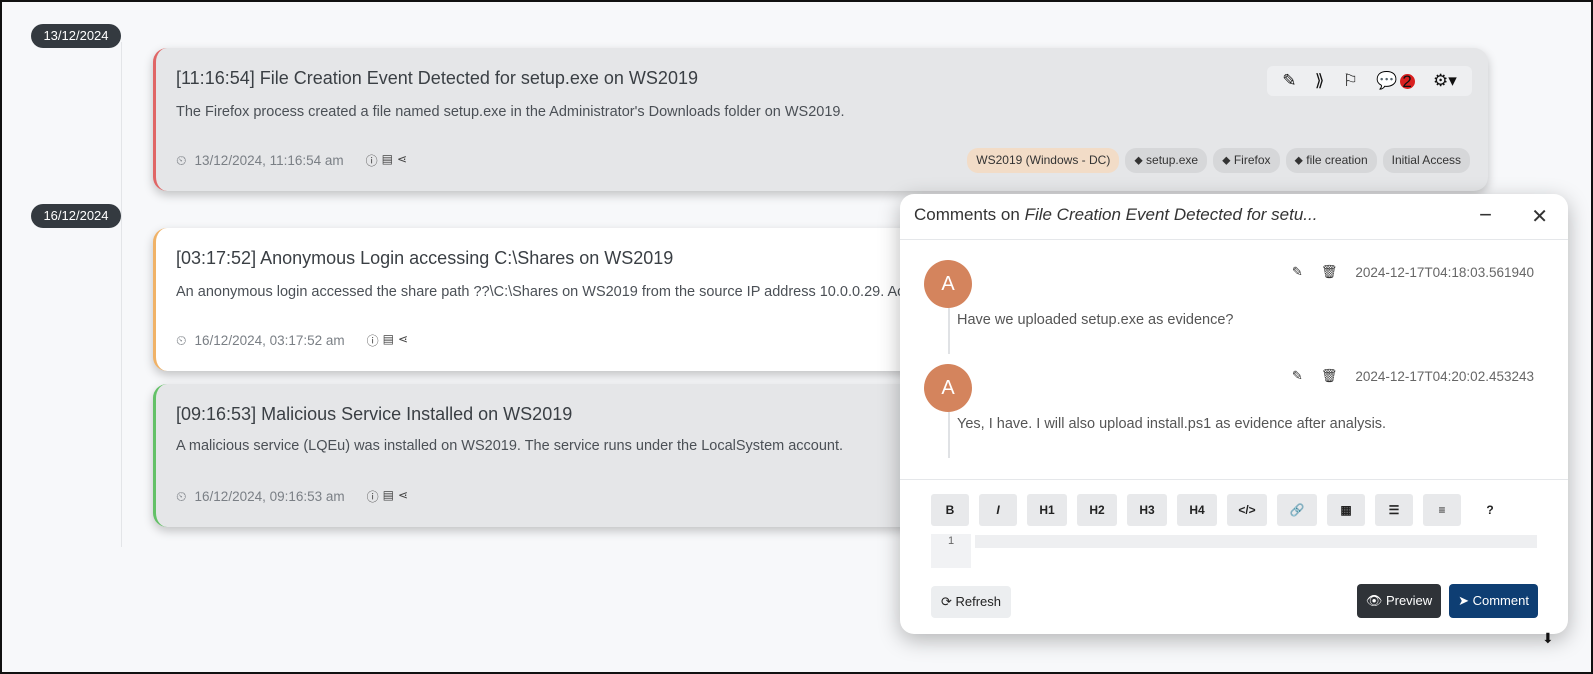 The image size is (1593, 674). I want to click on mitre-icon: ⟫, so click(1319, 81).